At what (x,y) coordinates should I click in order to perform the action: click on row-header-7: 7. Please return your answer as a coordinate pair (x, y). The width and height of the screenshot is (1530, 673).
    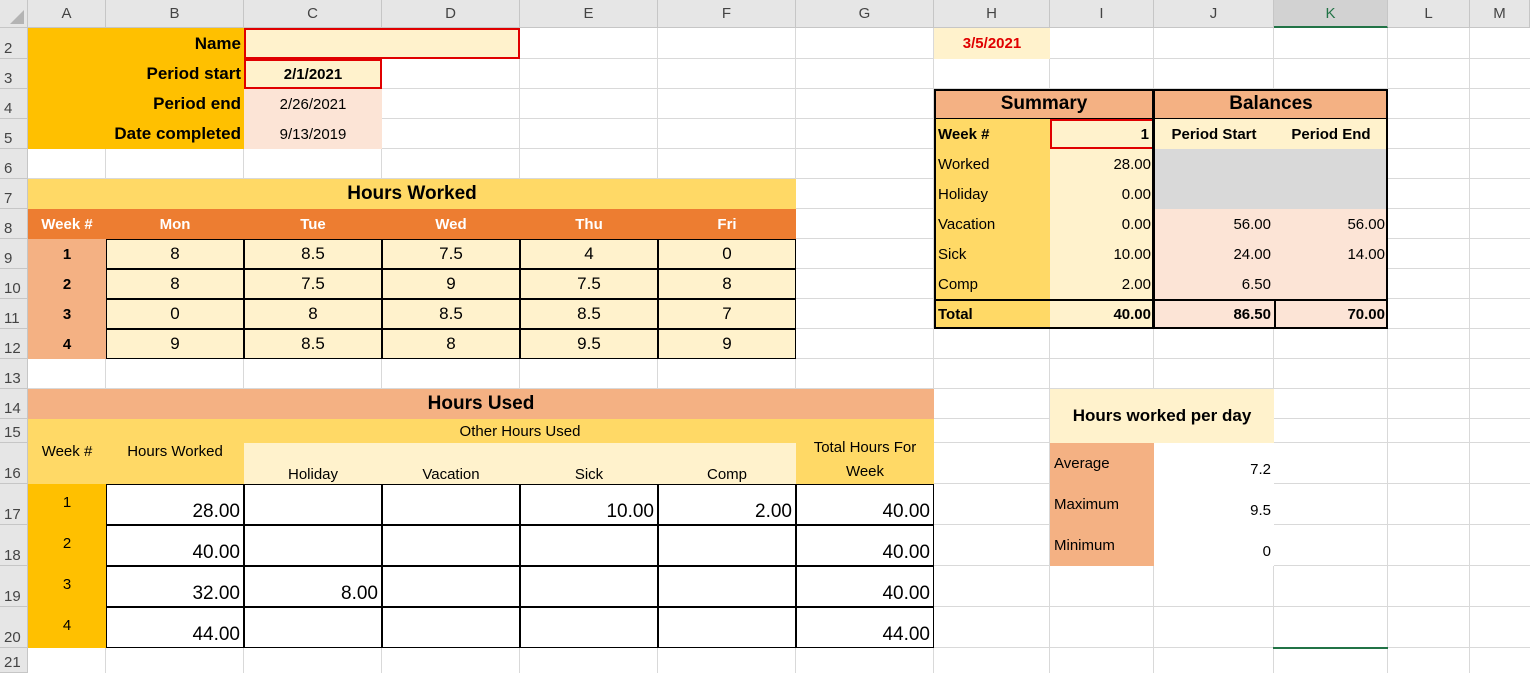
    Looking at the image, I should click on (14, 194).